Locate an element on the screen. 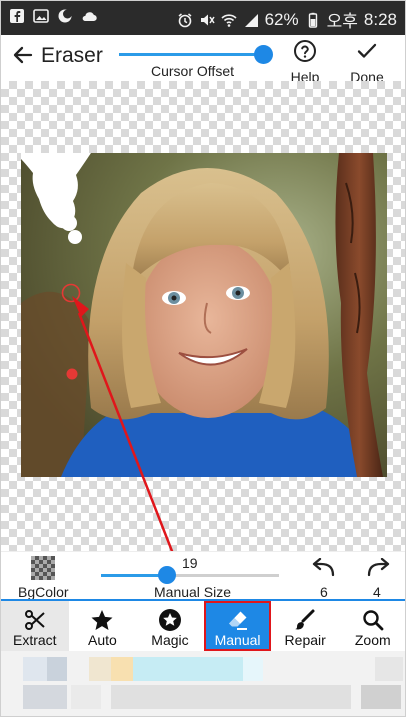  tool-zoom-label: Zoom is located at coordinates (372, 640).